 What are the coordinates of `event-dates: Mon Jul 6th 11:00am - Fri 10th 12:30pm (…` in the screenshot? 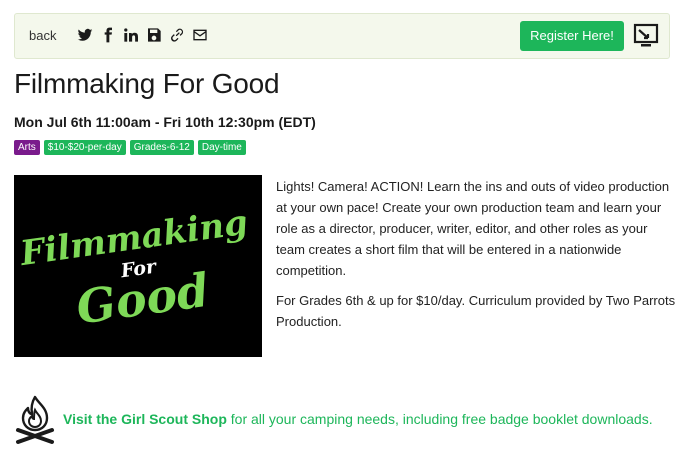 It's located at (165, 122).